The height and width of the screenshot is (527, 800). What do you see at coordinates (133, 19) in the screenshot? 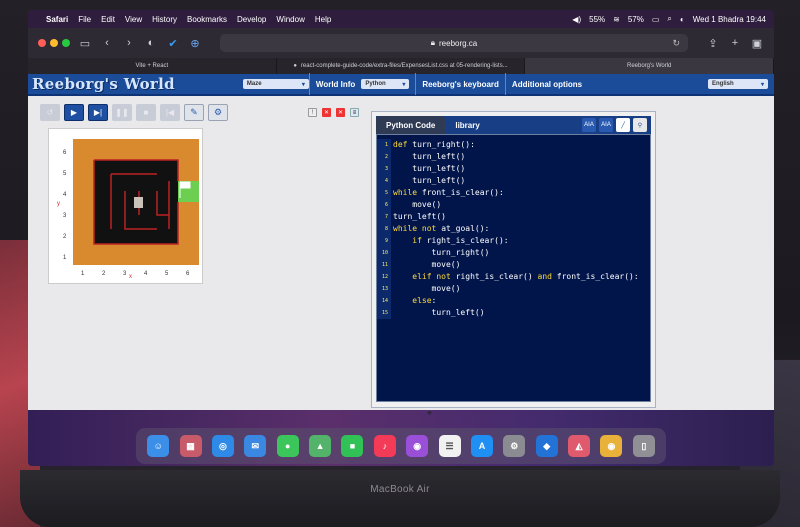
I see `menu-item-view: View` at bounding box center [133, 19].